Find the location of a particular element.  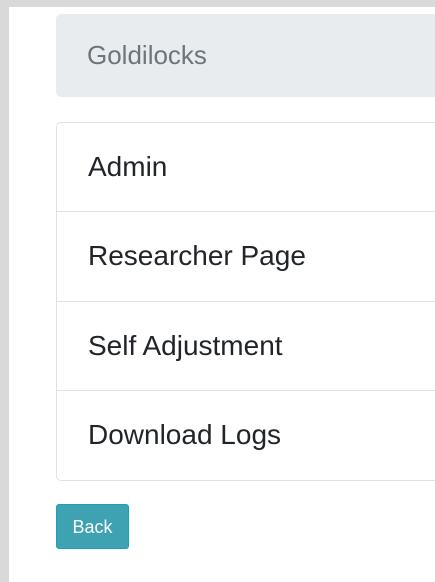

menu-item-admin: Admin is located at coordinates (246, 168).